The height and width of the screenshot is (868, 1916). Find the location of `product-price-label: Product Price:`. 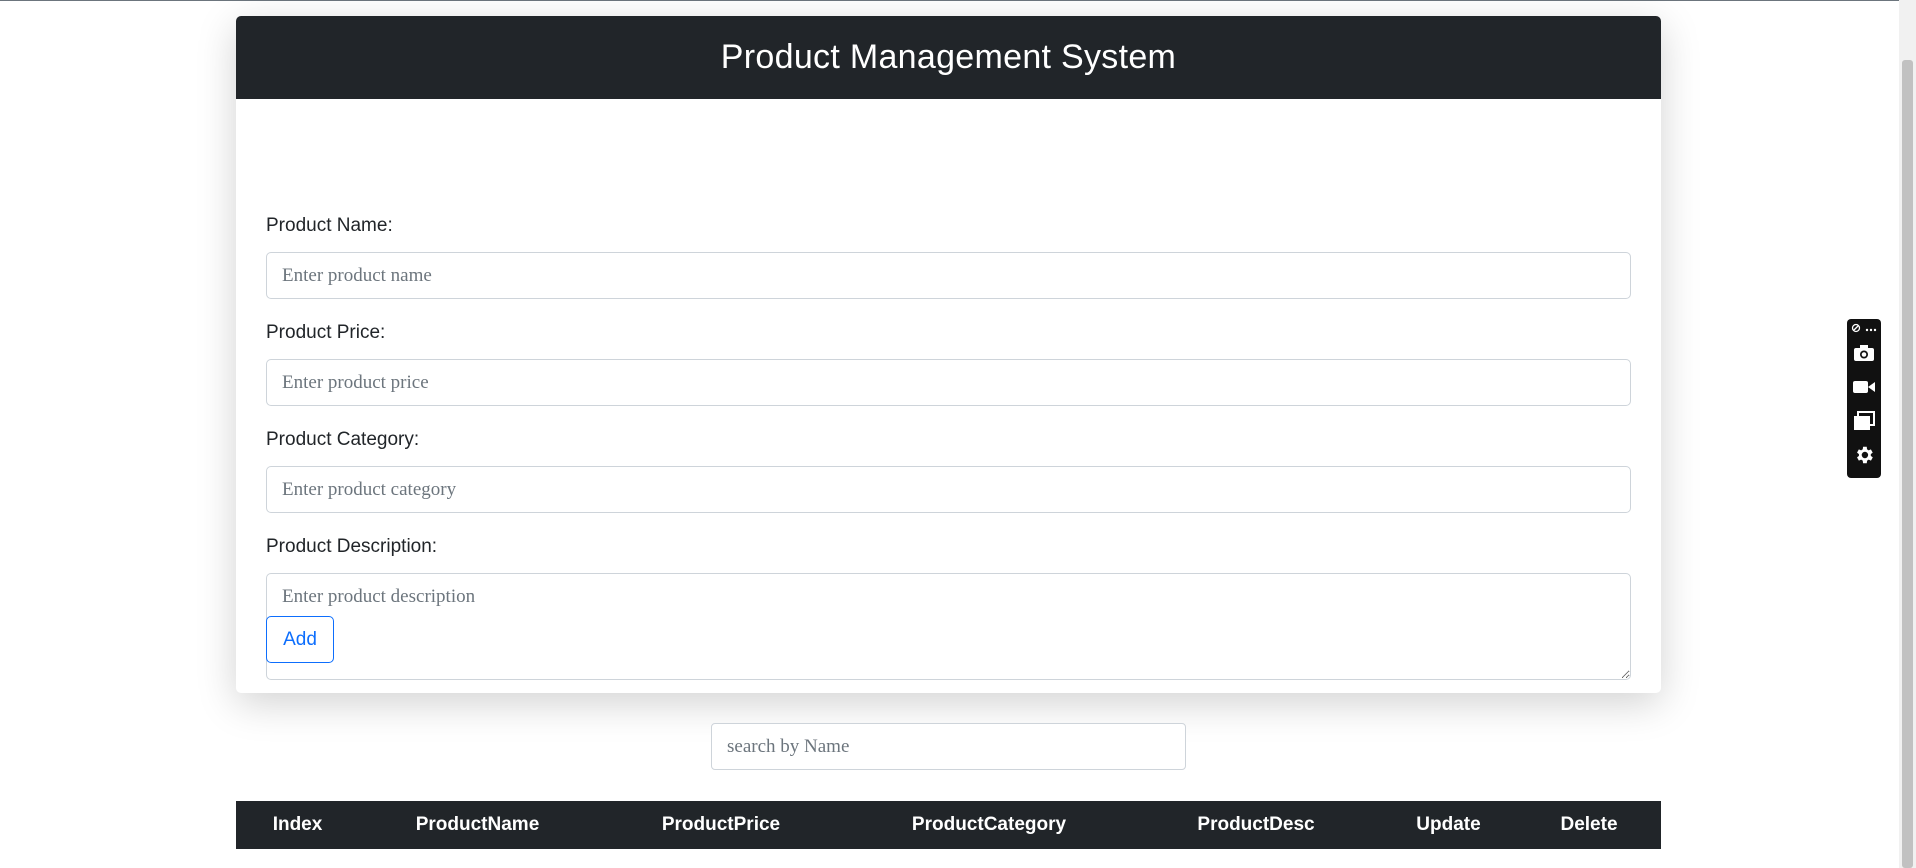

product-price-label: Product Price: is located at coordinates (326, 332).